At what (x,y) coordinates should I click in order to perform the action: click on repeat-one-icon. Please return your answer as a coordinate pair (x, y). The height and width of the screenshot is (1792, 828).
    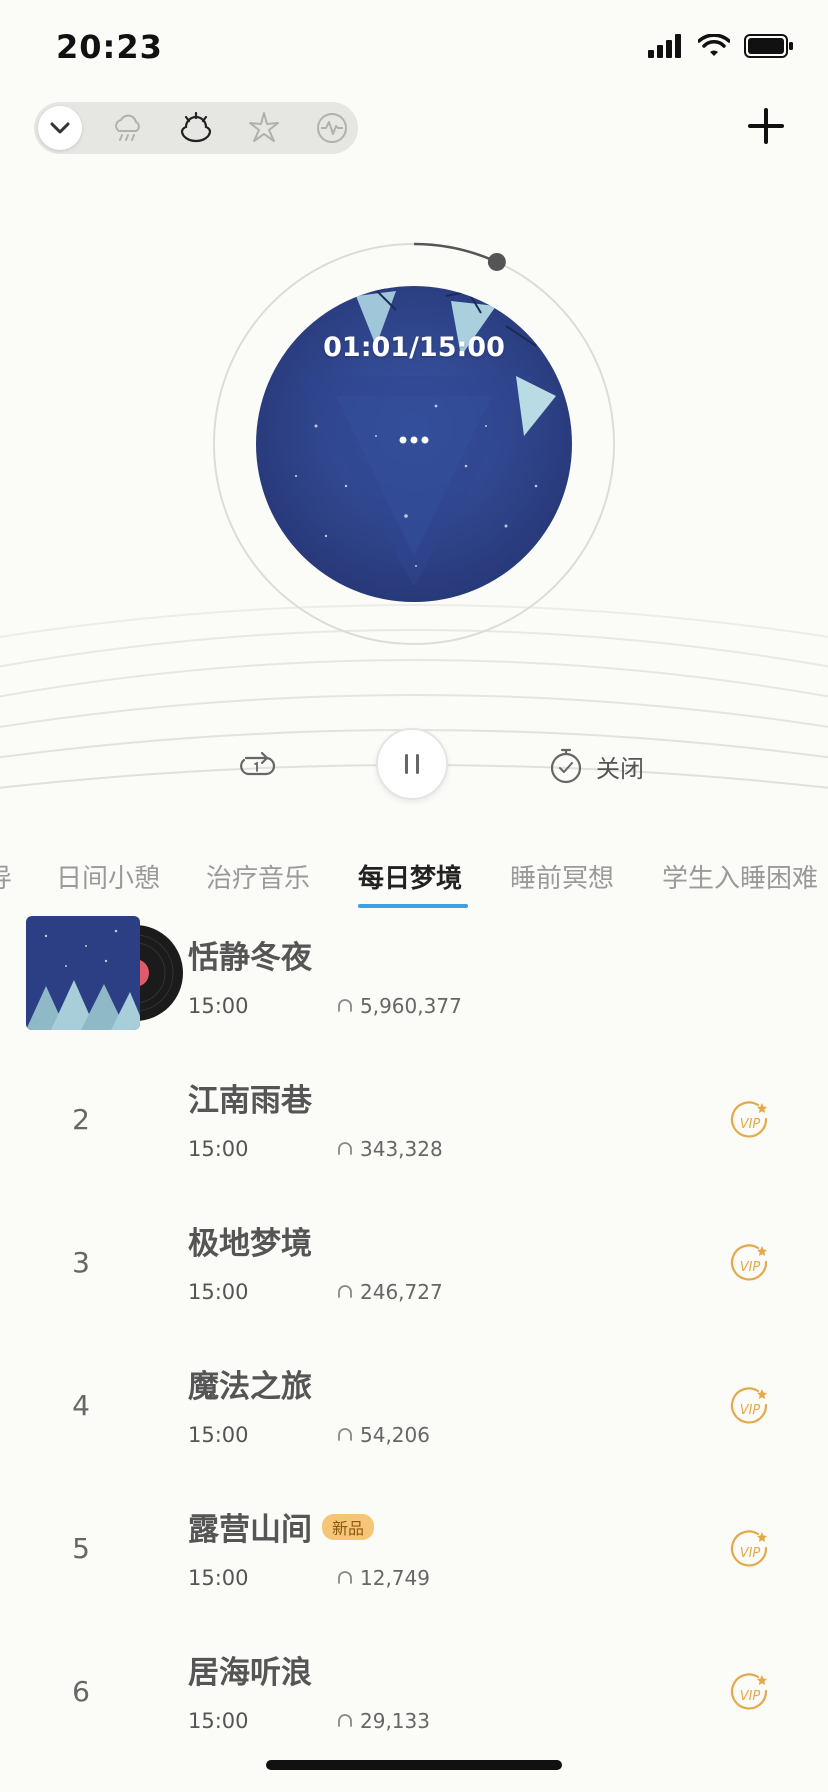
    Looking at the image, I should click on (258, 763).